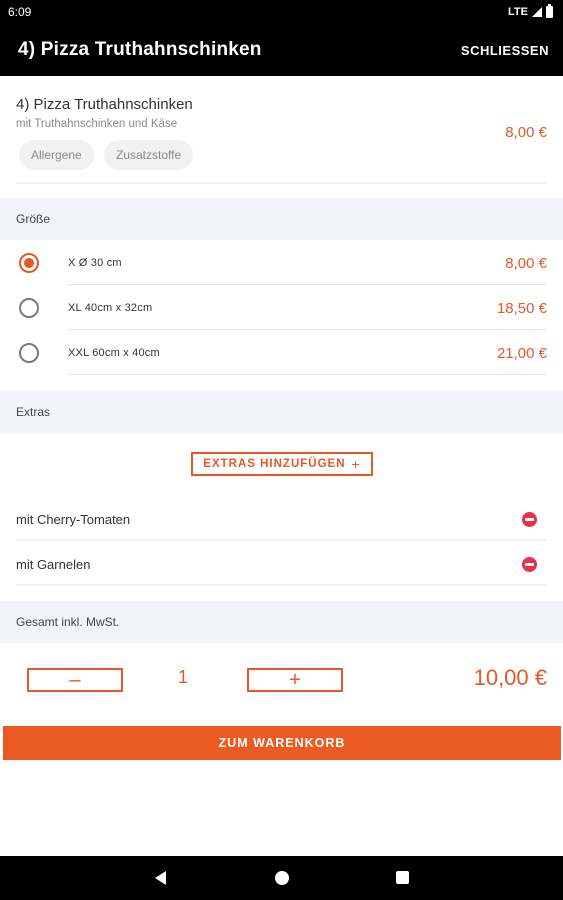 This screenshot has height=900, width=563. I want to click on recents-icon, so click(402, 877).